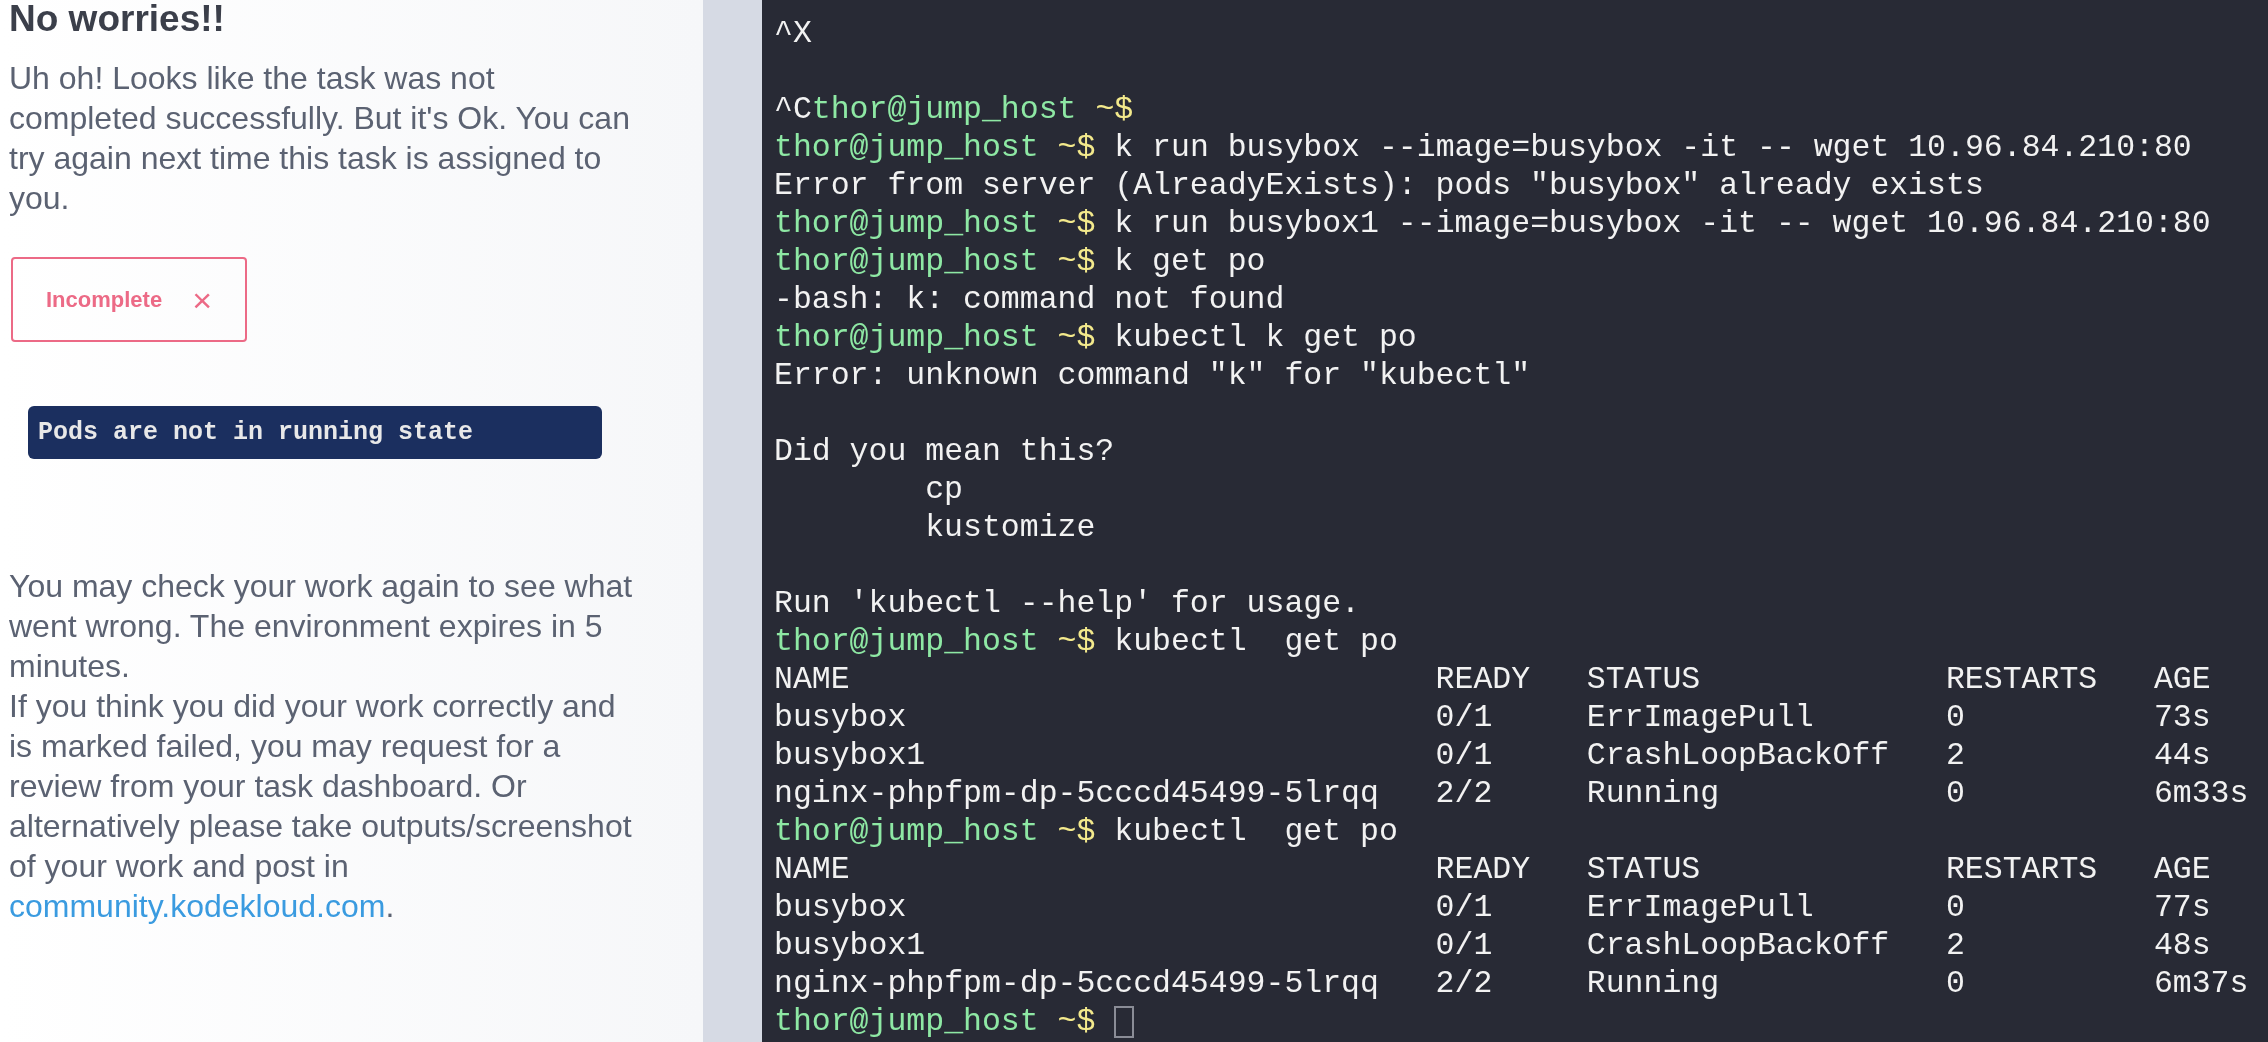 The width and height of the screenshot is (2268, 1042). I want to click on command-text: k run busybox --image=busybox -it -- wget 10.96.84.210:80, so click(1653, 147).